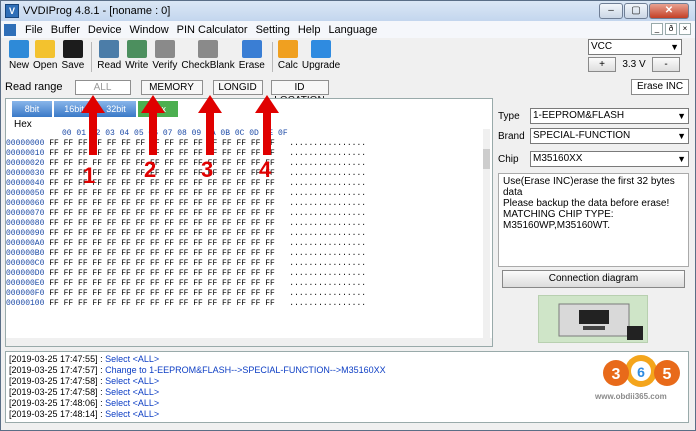  Describe the element at coordinates (65, 30) in the screenshot. I see `menu-buffer: Buffer` at that location.